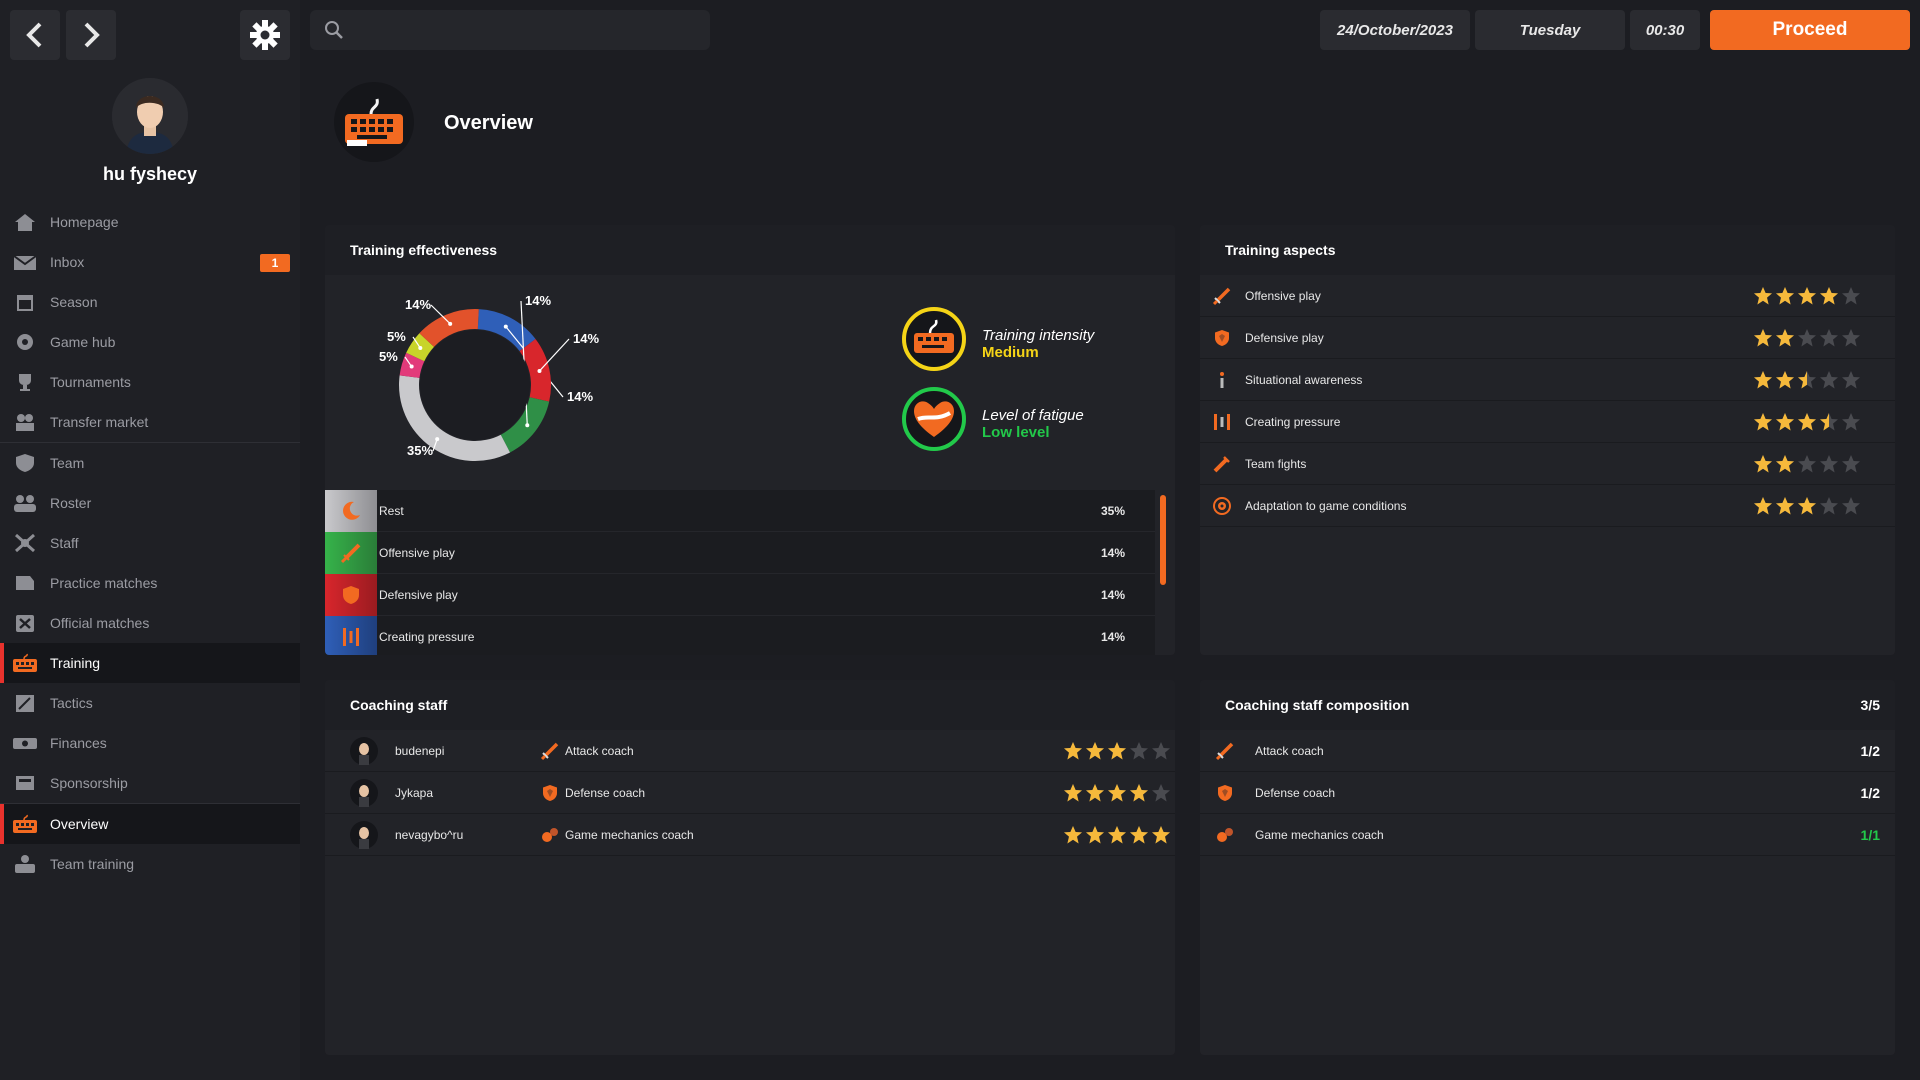 The image size is (1920, 1080). What do you see at coordinates (74, 302) in the screenshot?
I see `sidebar-item-label: Season` at bounding box center [74, 302].